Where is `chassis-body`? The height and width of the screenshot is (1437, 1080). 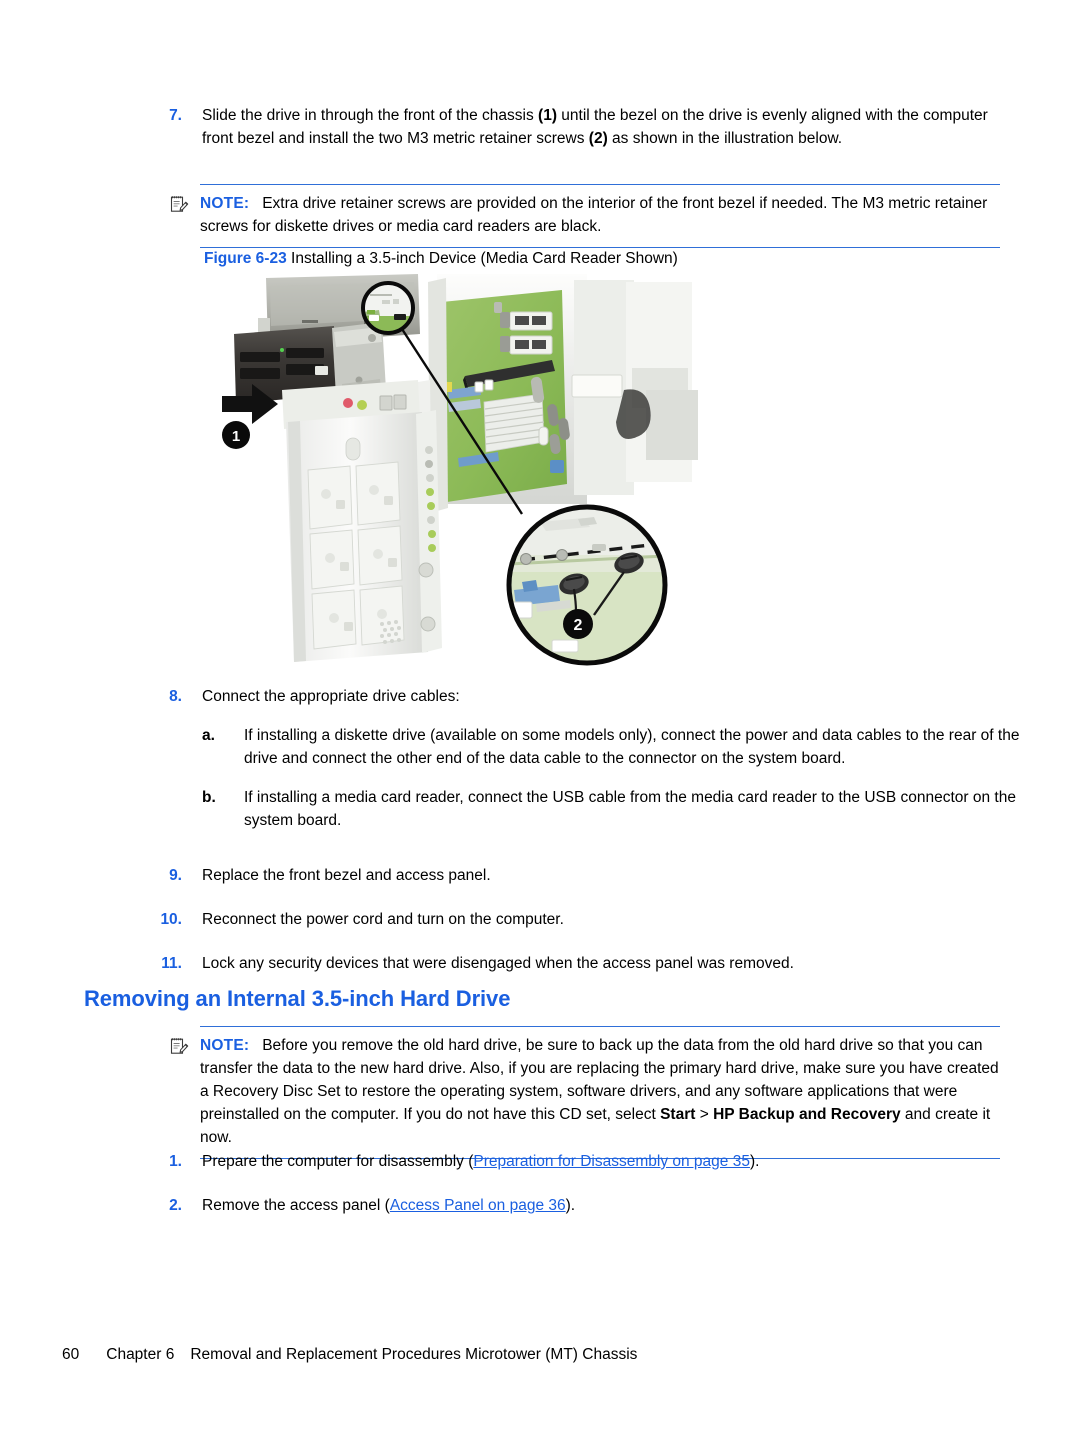
chassis-body is located at coordinates (558, 396).